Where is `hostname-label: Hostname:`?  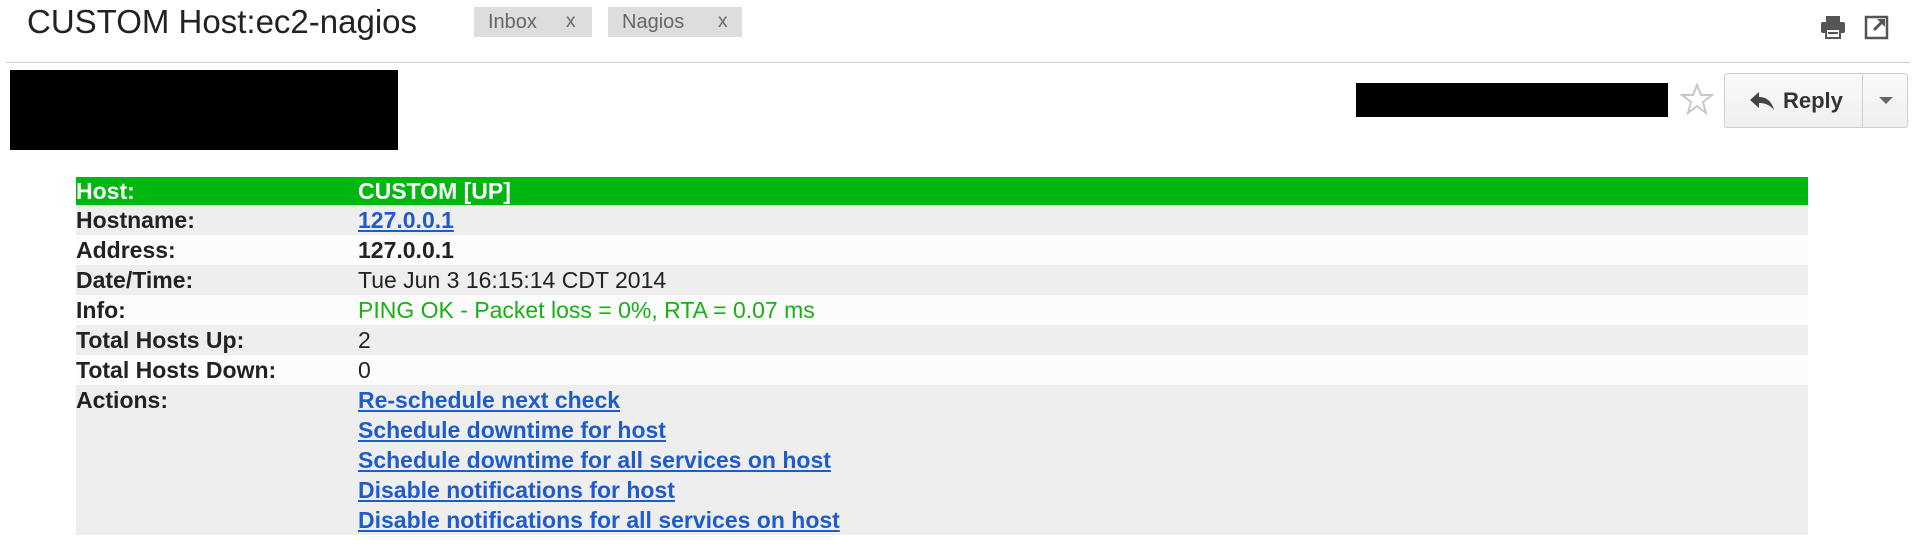 hostname-label: Hostname: is located at coordinates (217, 220).